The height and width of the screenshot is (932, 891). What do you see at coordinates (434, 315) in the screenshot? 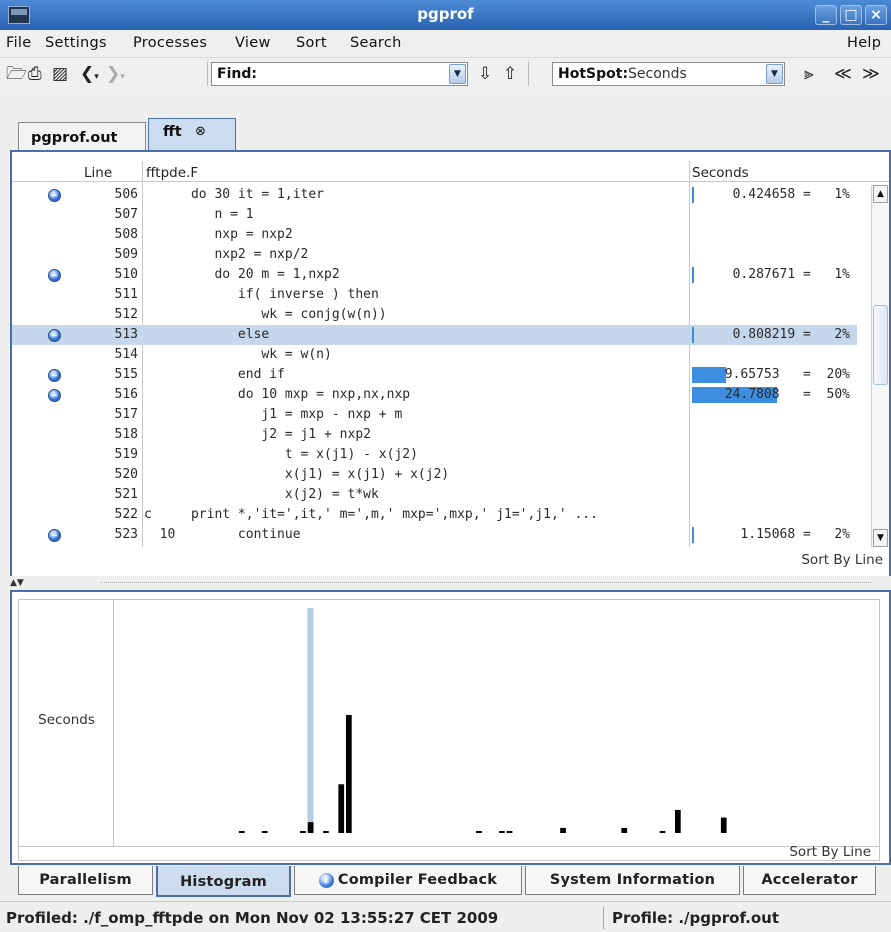
I see `source-row: 512 wk = conjg(w(n))` at bounding box center [434, 315].